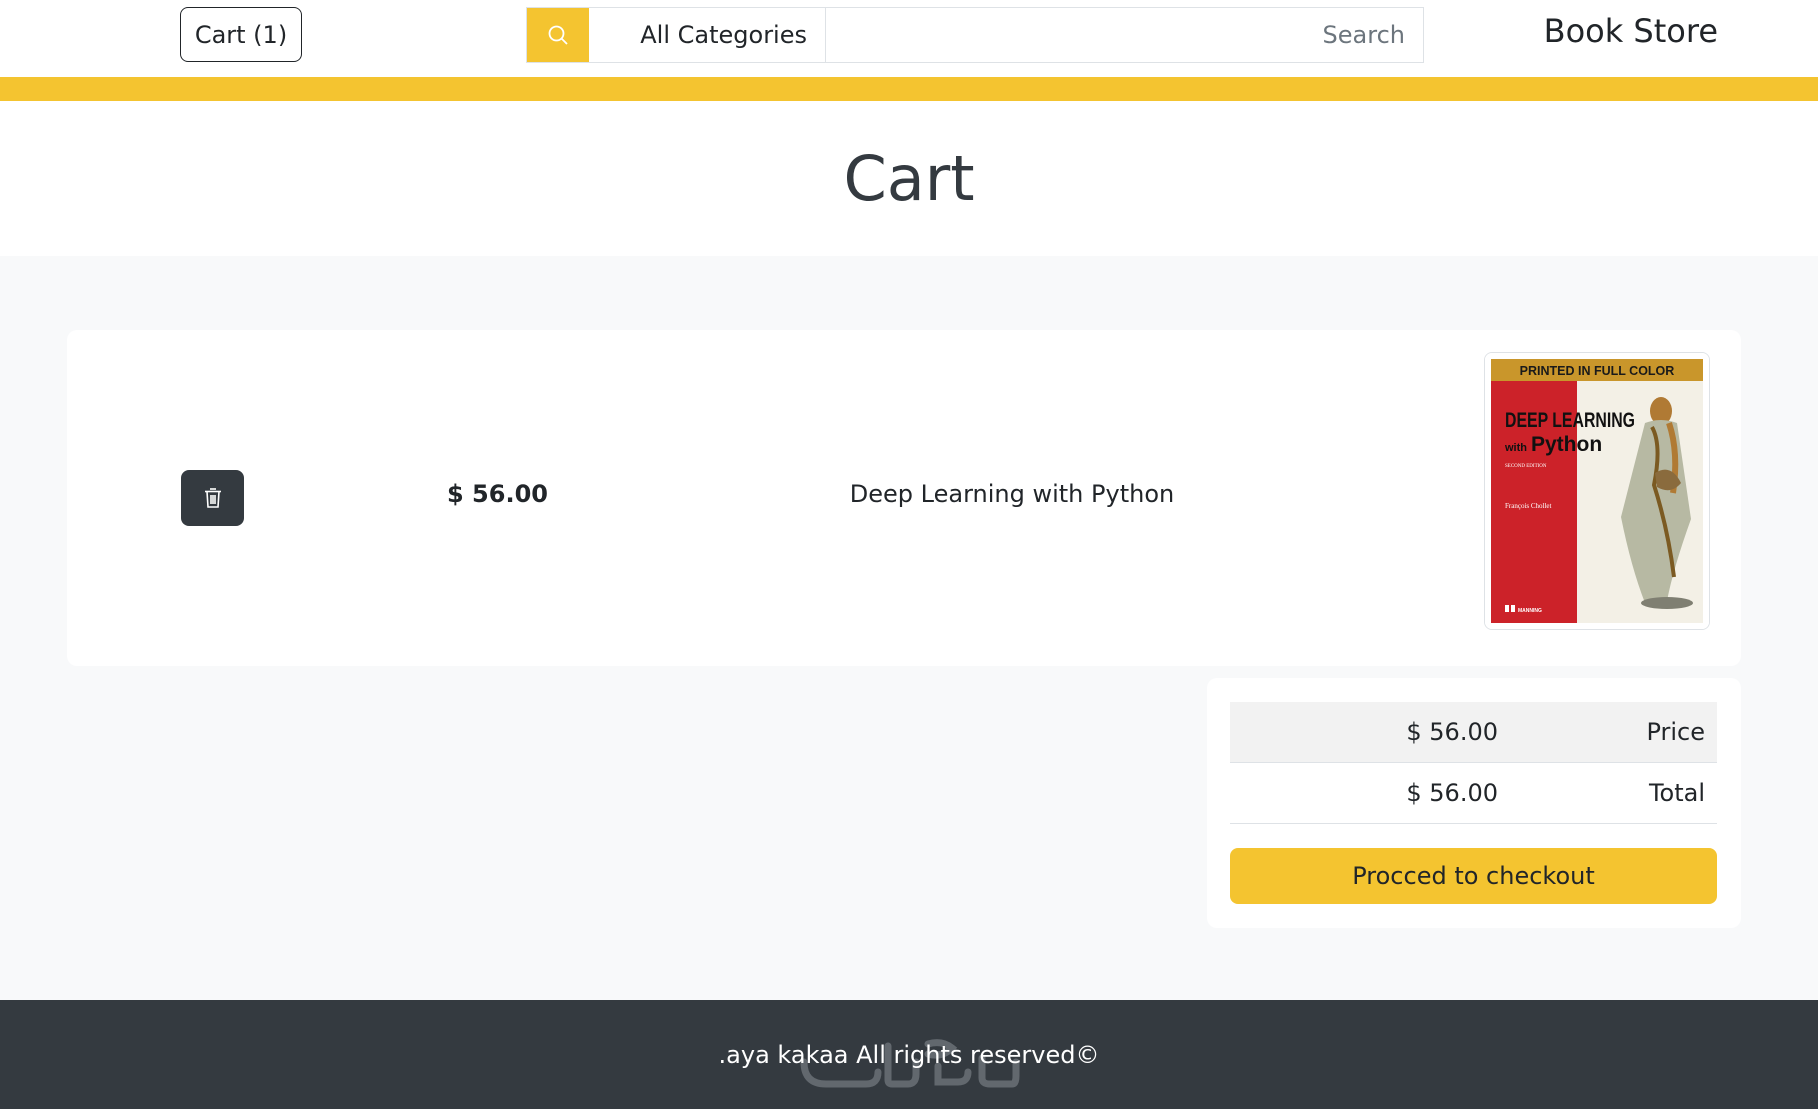  I want to click on total-label: Total, so click(1676, 793).